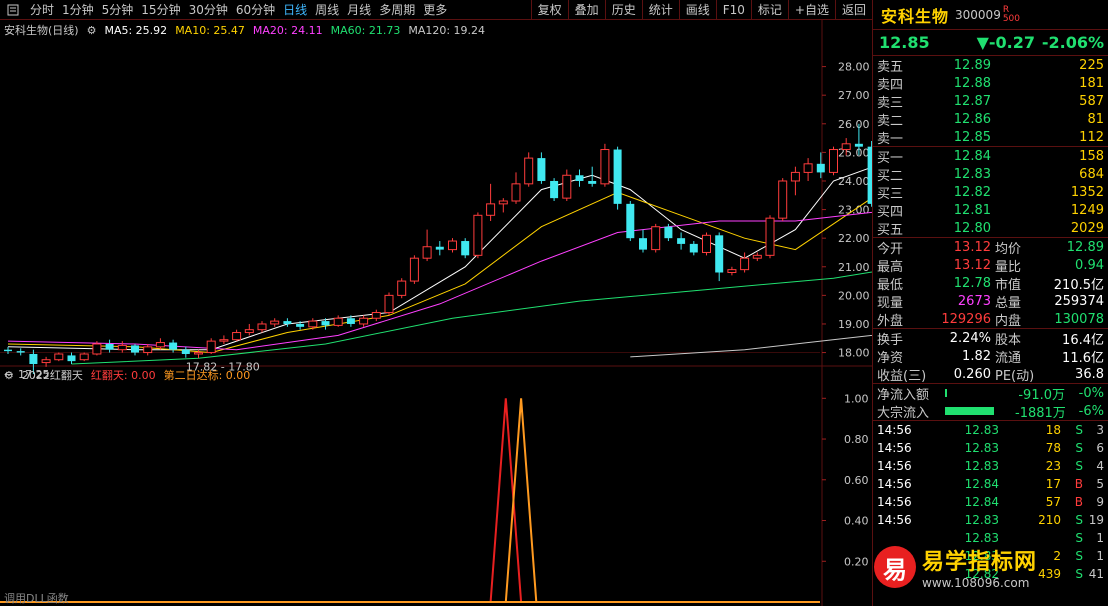 The image size is (1108, 606). What do you see at coordinates (327, 10) in the screenshot?
I see `period-tab: 周线` at bounding box center [327, 10].